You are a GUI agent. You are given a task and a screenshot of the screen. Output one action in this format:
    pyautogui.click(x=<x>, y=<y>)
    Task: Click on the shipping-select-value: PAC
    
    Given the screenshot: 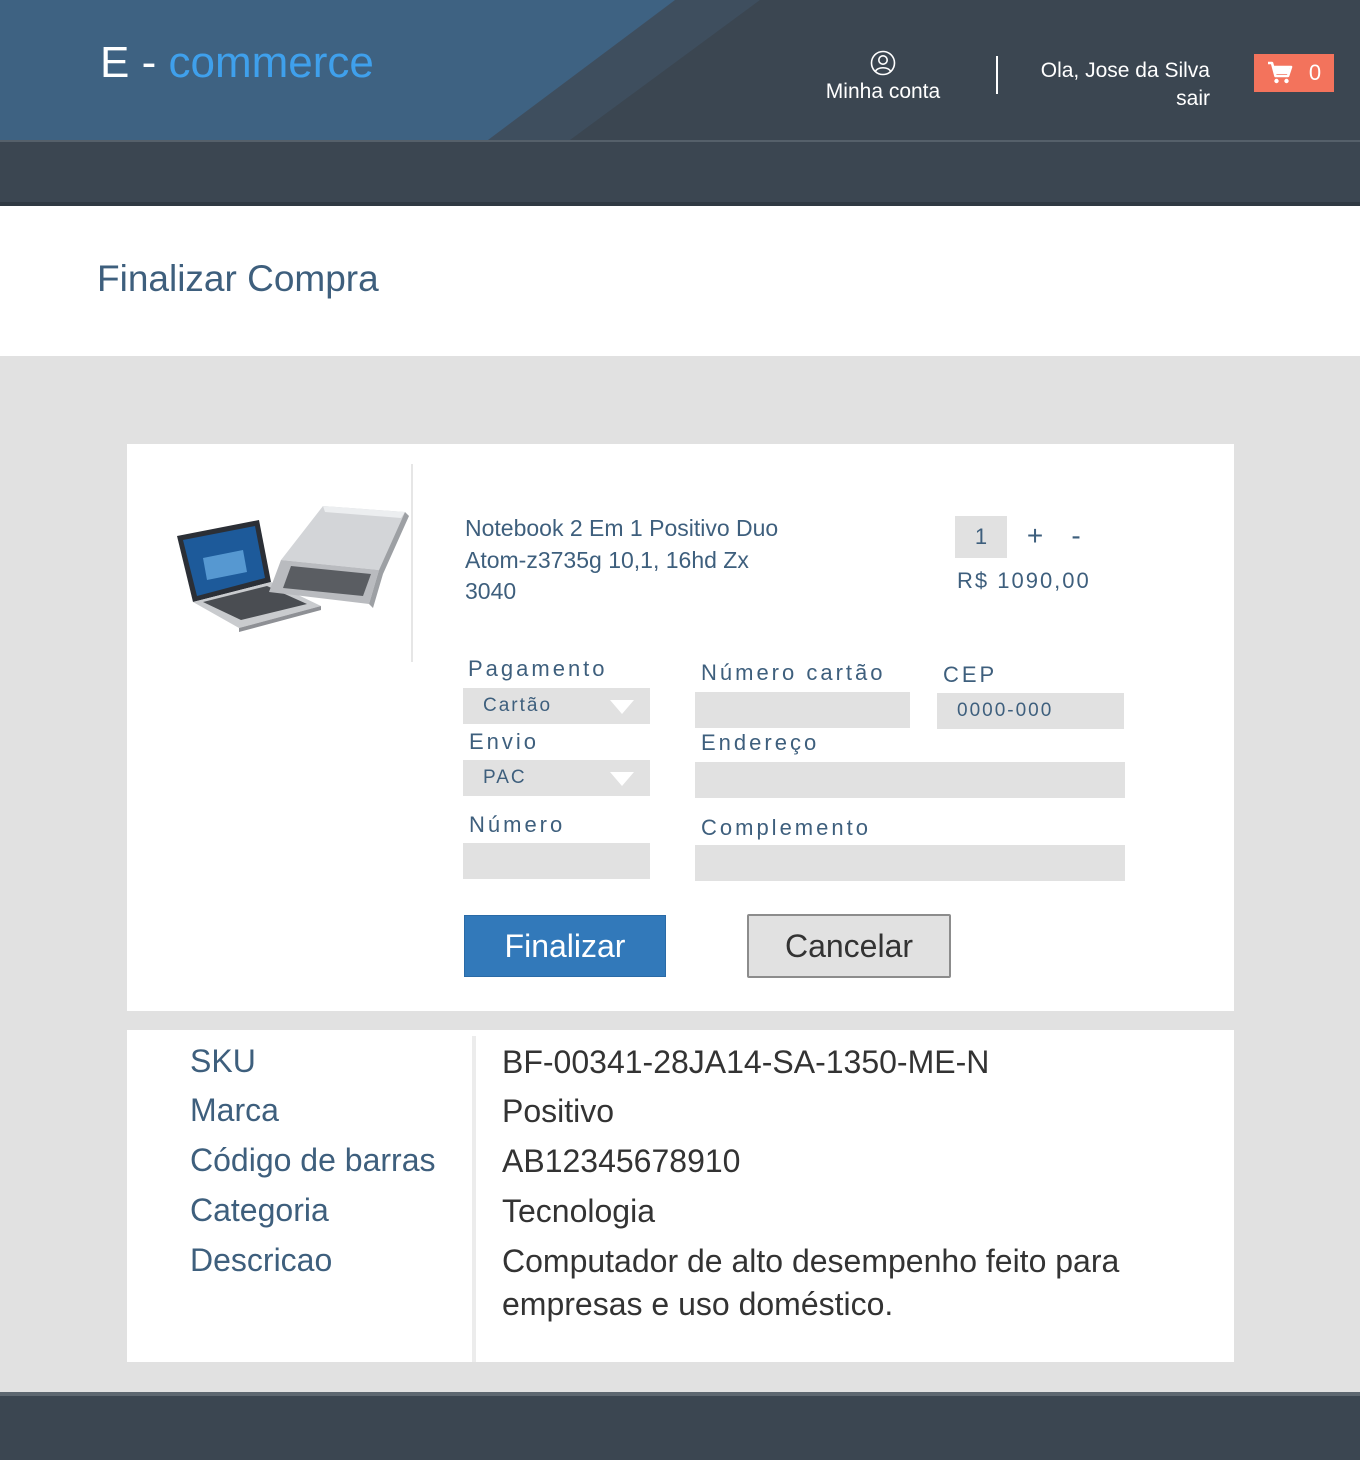 What is the action you would take?
    pyautogui.click(x=505, y=777)
    